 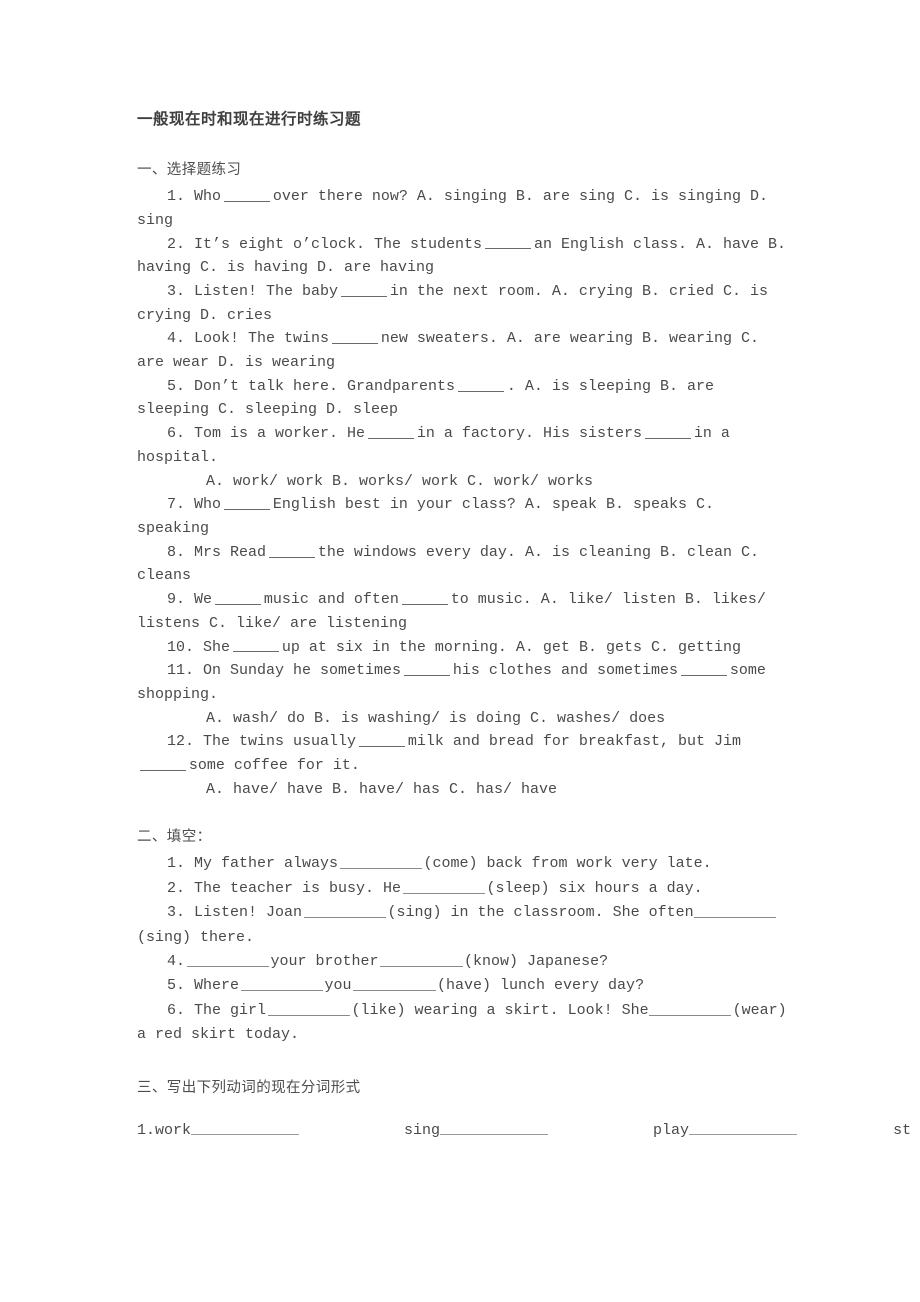 I want to click on fill-question-4: 4. your brother (know) Japanese?, so click(x=463, y=962).